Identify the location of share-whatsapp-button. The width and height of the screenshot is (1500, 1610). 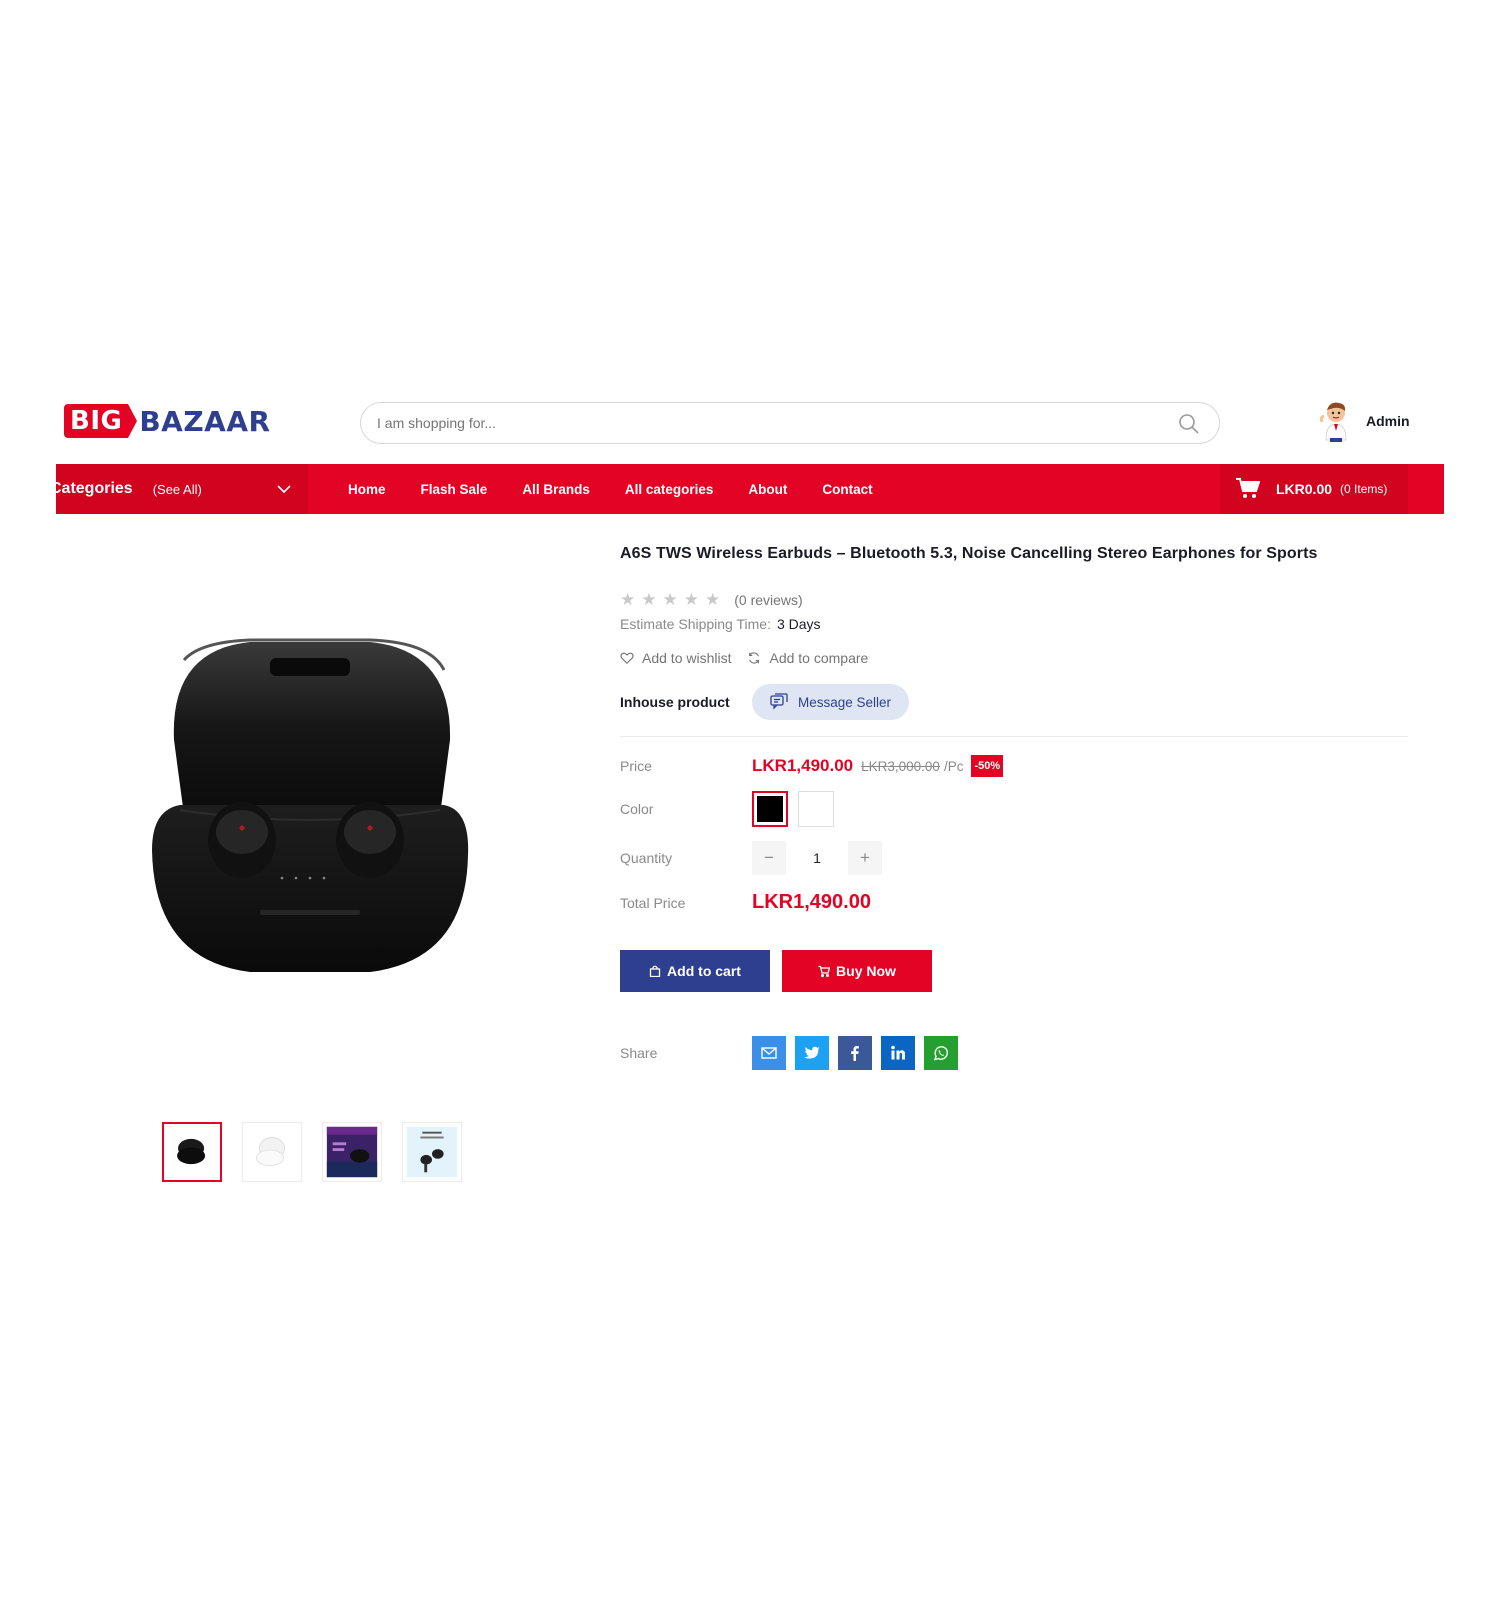
(941, 1053).